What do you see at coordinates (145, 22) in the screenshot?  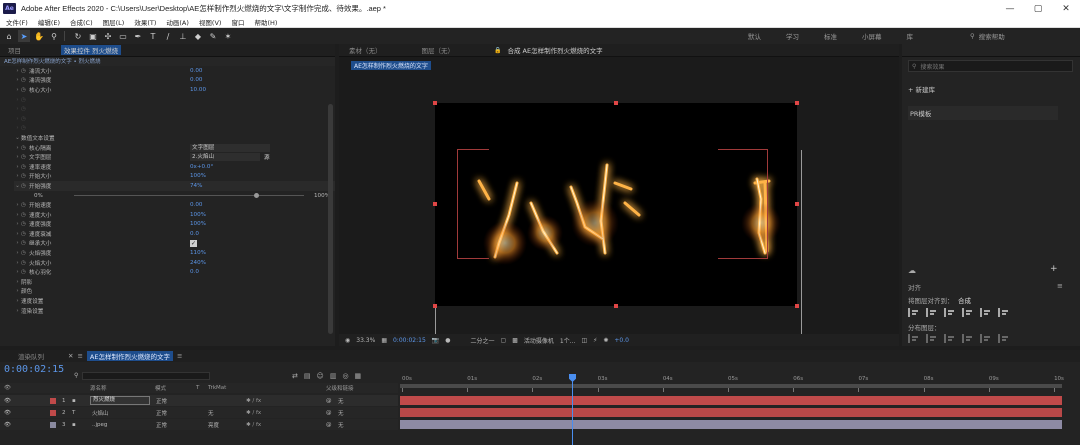 I see `menu-effect: 效果(T)` at bounding box center [145, 22].